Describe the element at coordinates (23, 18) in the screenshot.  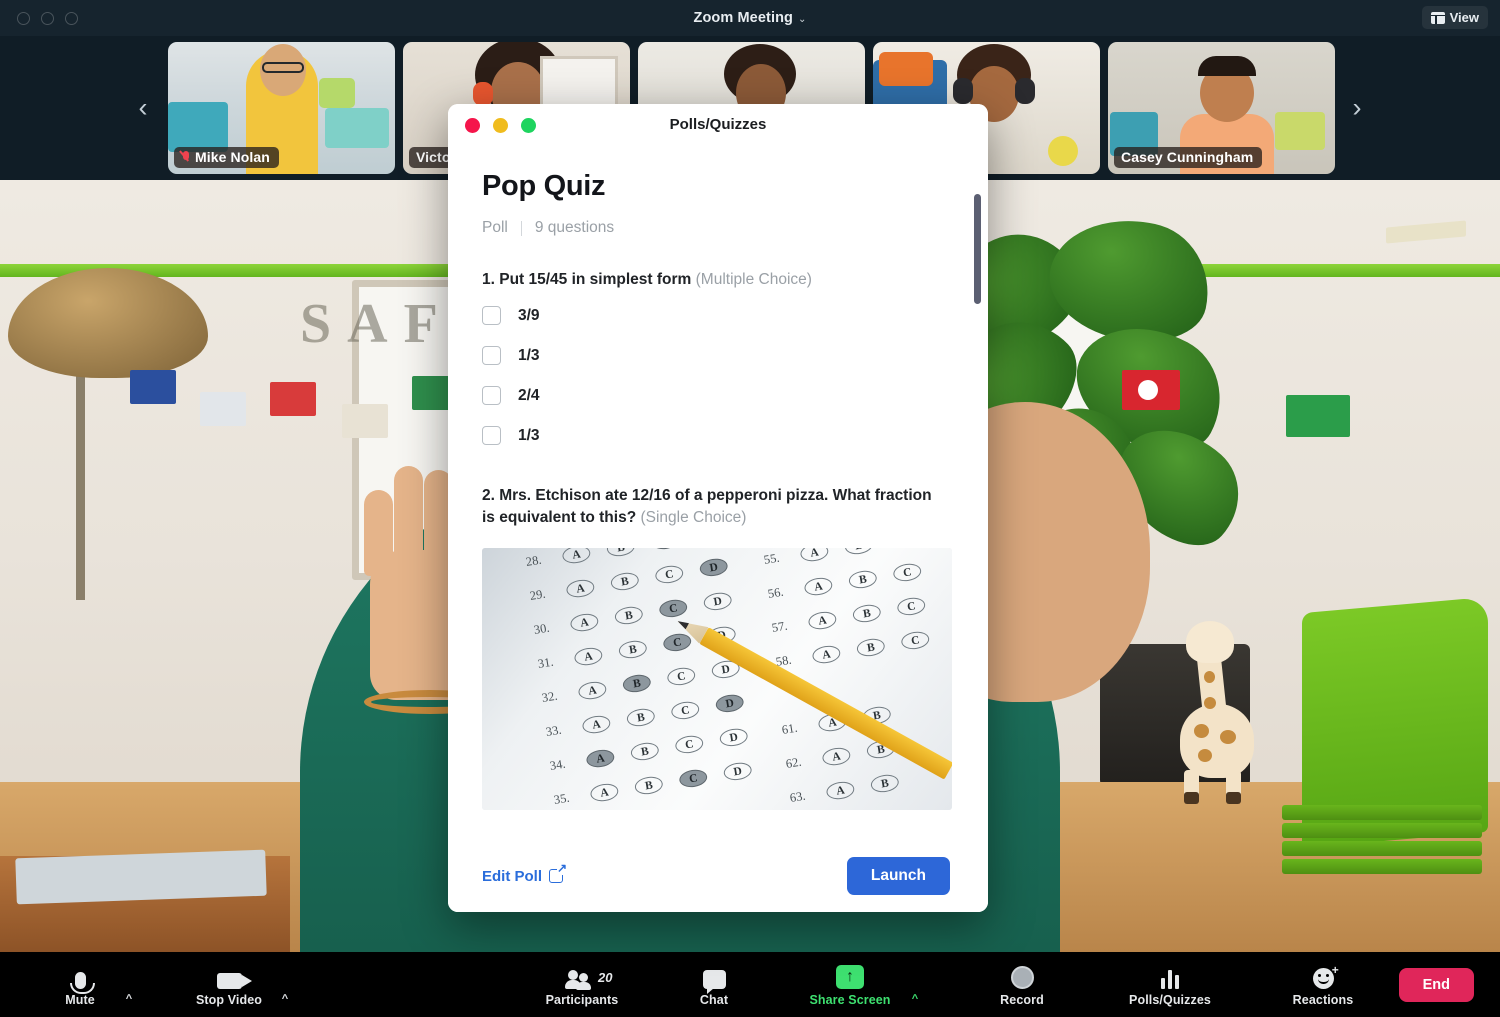
I see `window-close-button` at that location.